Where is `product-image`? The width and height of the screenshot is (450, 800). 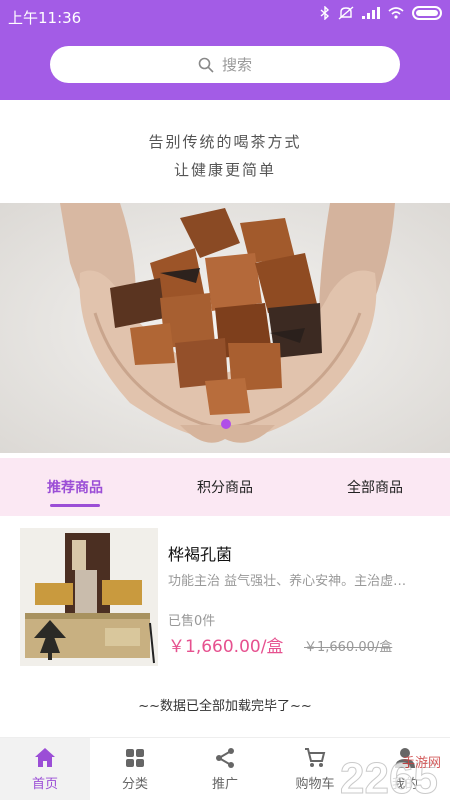
product-image is located at coordinates (89, 597).